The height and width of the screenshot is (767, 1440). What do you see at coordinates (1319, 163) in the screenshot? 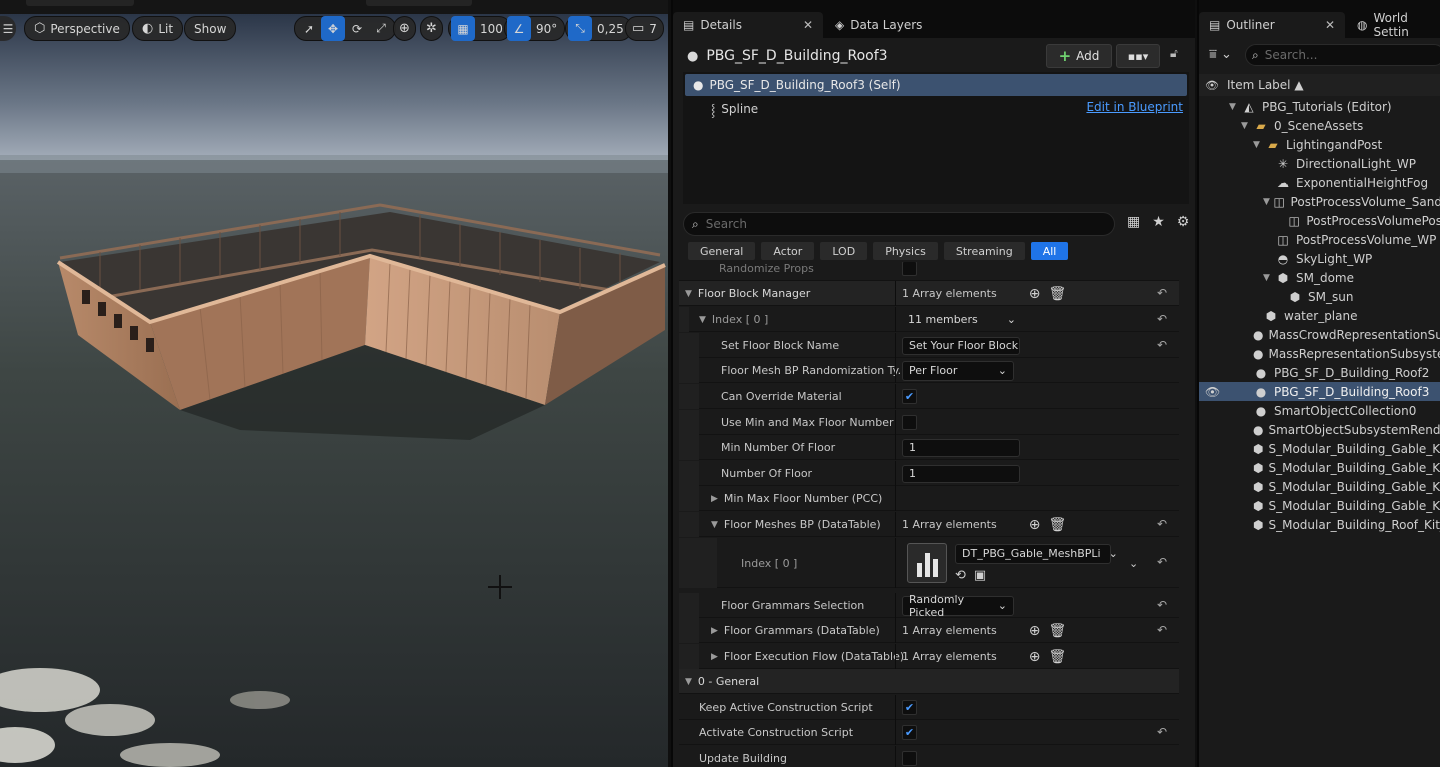
I see `outliner-item: ✳ DirectionalLight_WP` at bounding box center [1319, 163].